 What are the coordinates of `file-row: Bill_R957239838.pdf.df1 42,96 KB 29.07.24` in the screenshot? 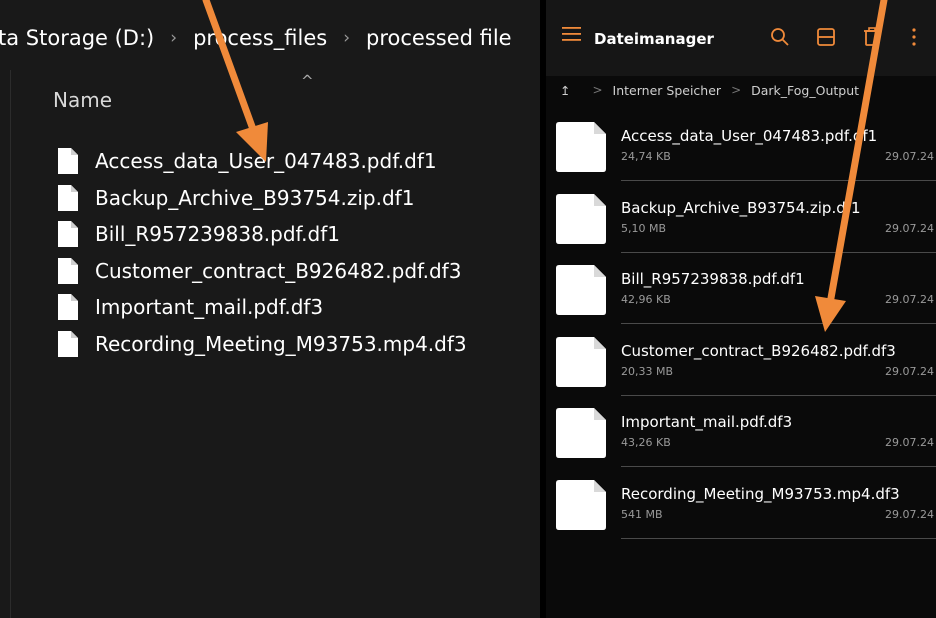 It's located at (741, 297).